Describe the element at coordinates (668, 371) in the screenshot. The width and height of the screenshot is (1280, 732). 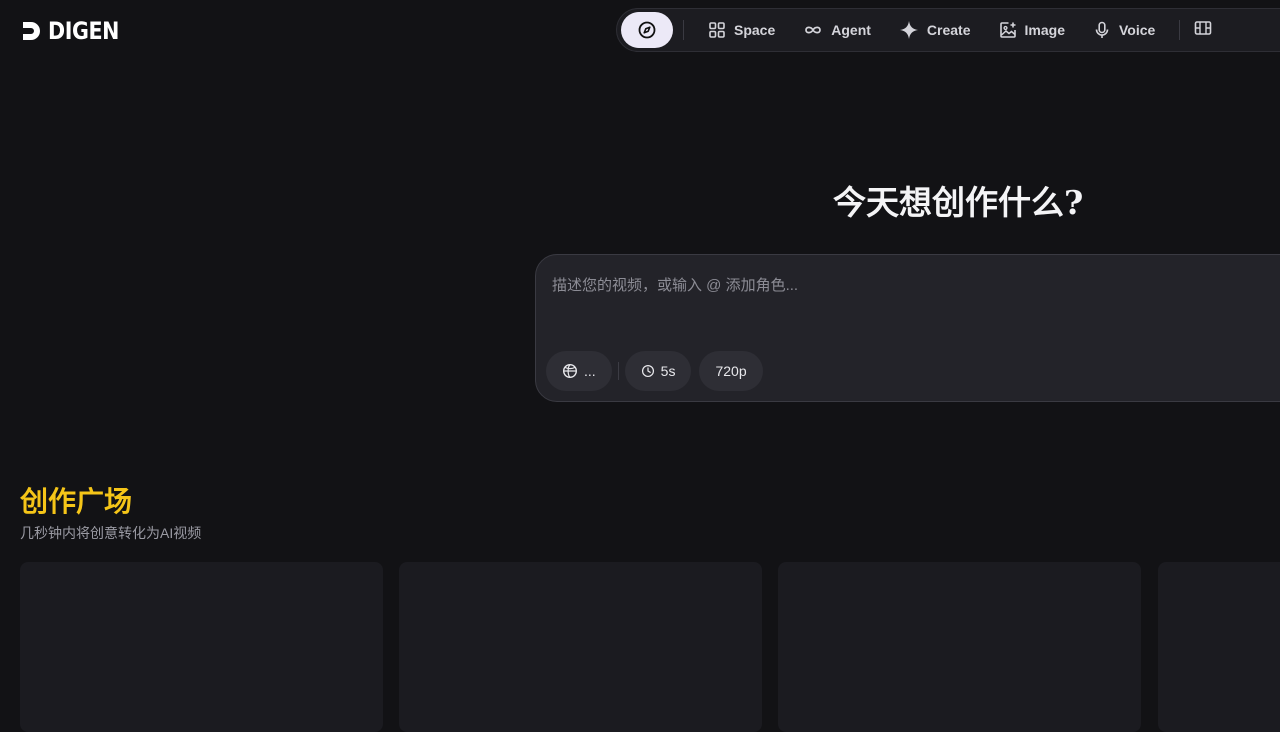
I see `duration-chip-label: 5s` at that location.